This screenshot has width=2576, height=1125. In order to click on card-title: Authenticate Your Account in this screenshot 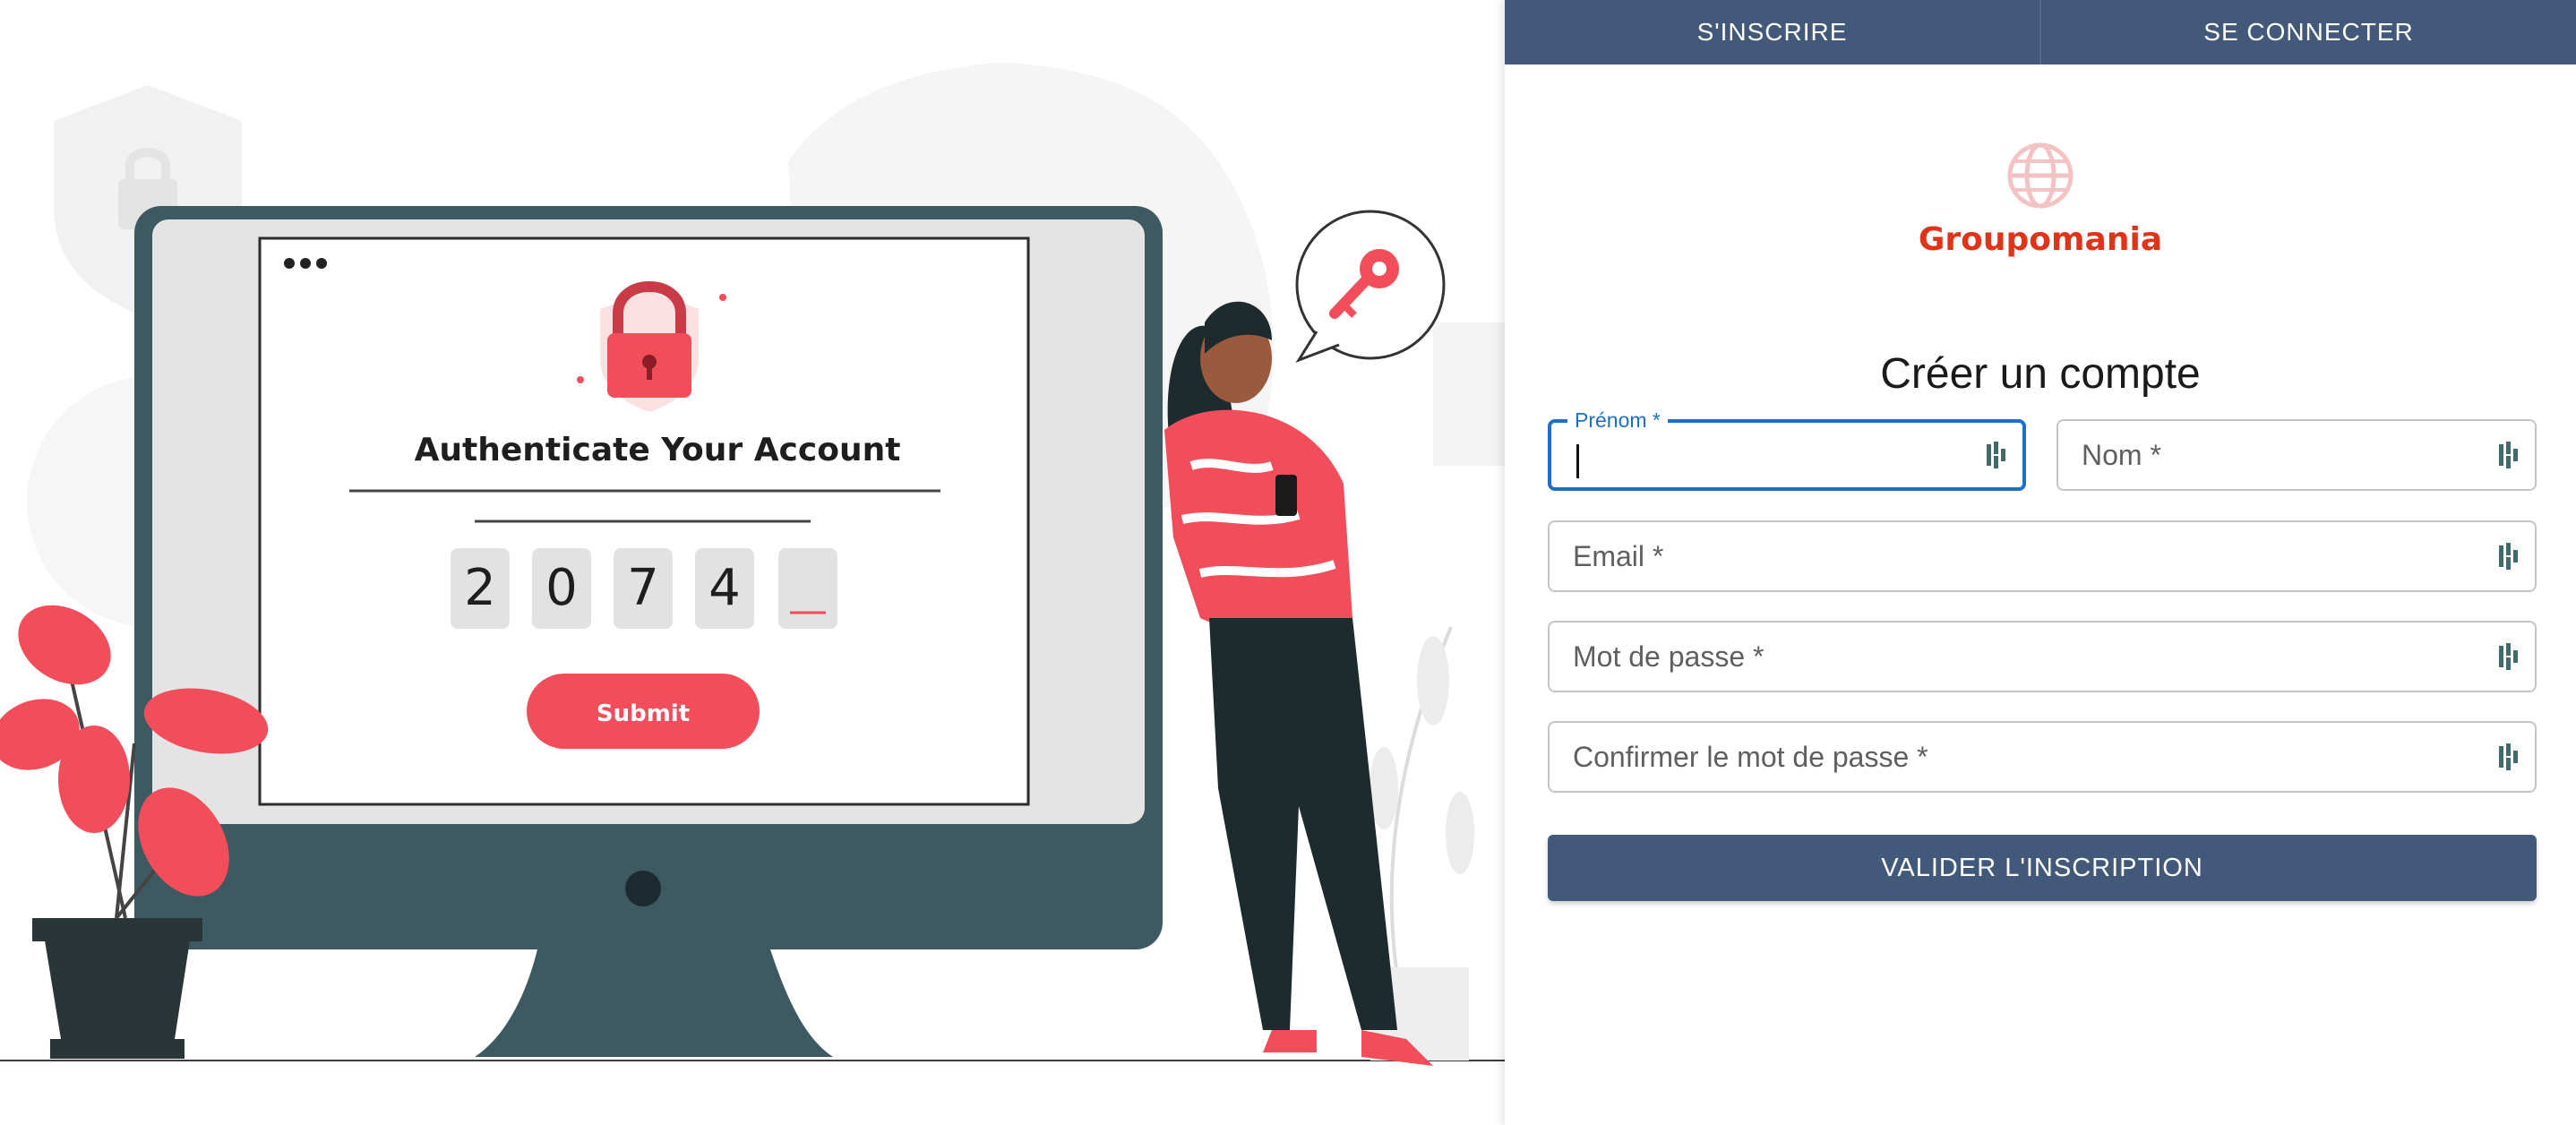, I will do `click(658, 450)`.